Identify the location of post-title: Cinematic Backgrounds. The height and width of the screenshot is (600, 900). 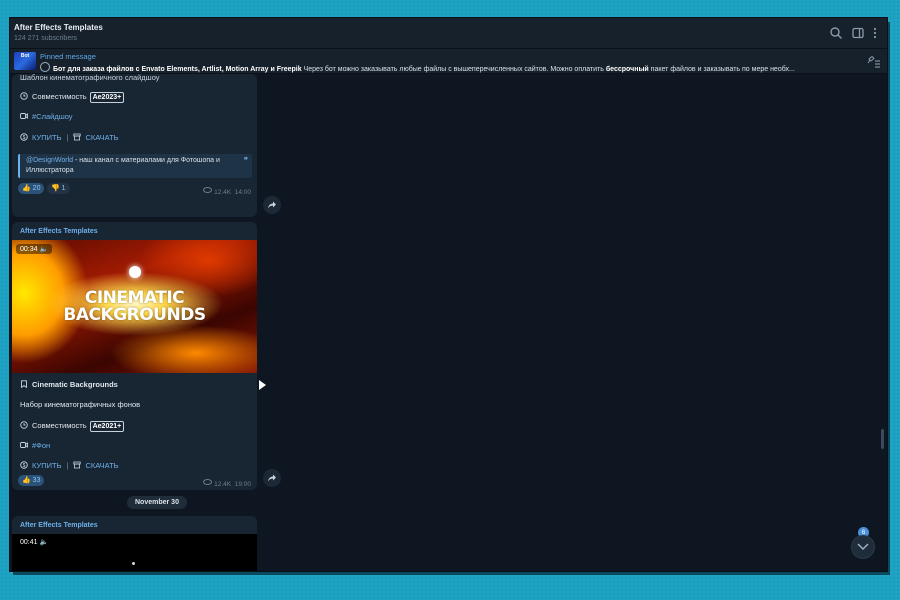
(69, 384).